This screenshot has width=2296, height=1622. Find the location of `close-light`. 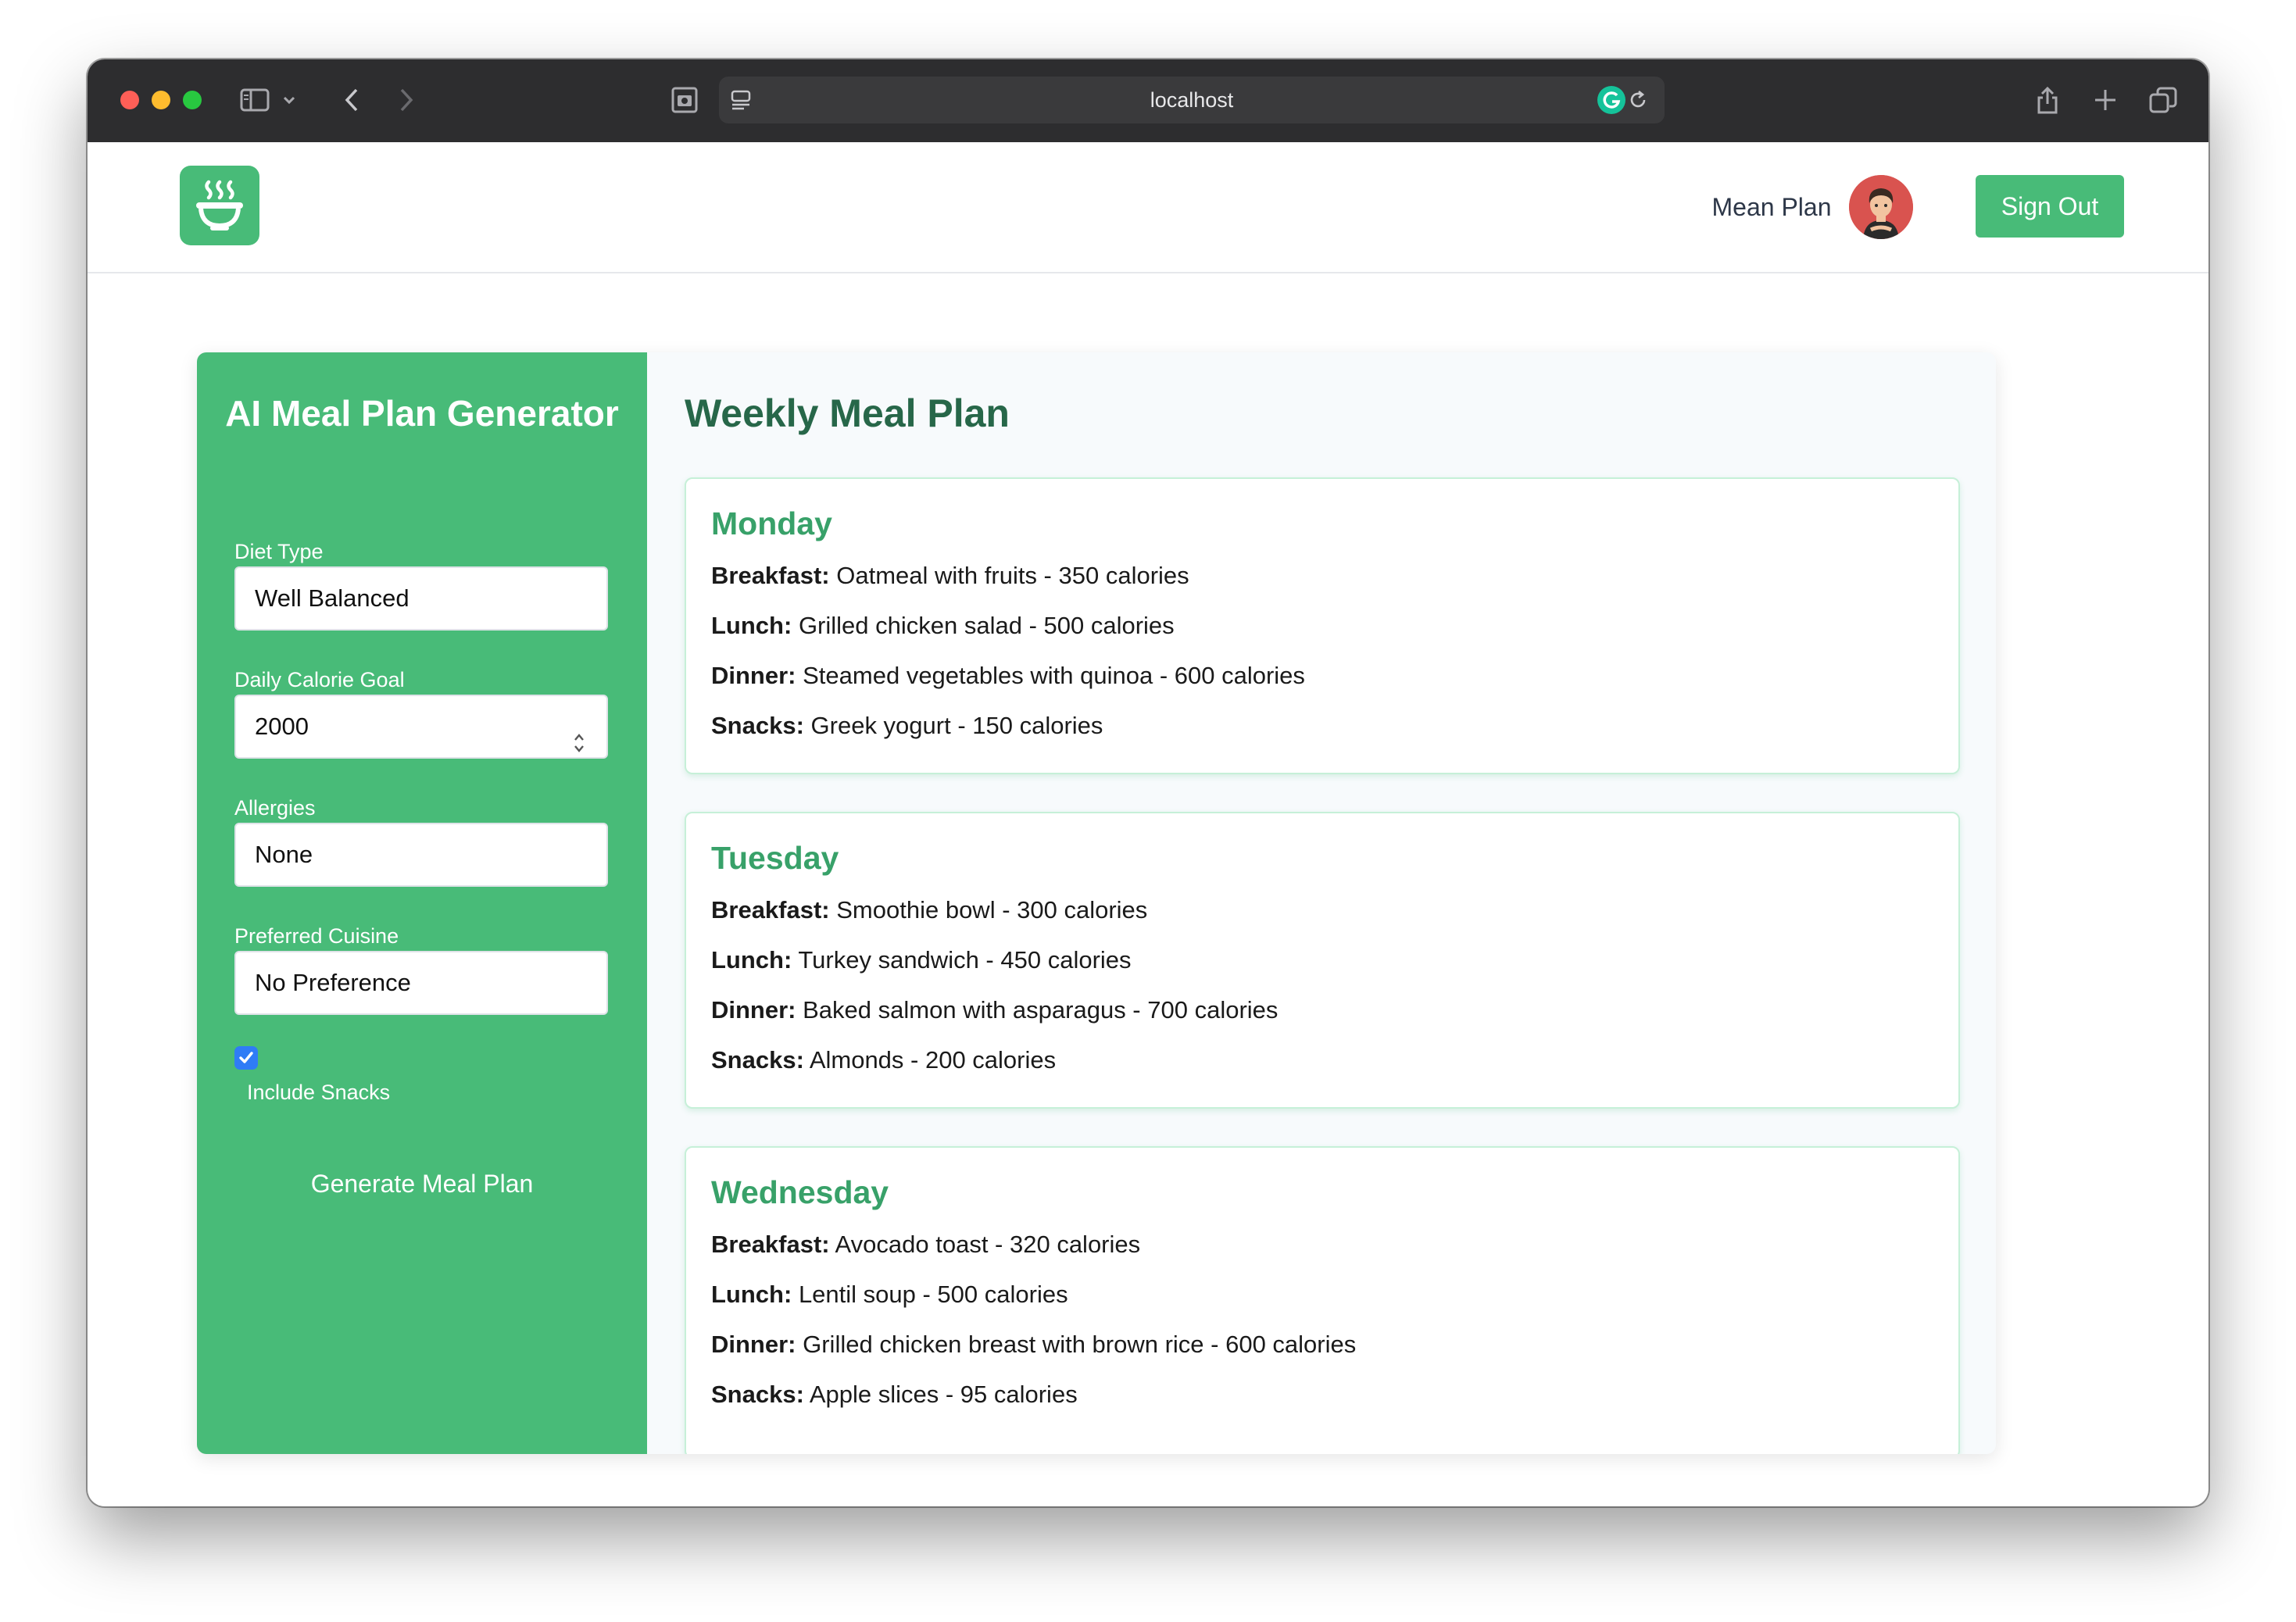

close-light is located at coordinates (130, 100).